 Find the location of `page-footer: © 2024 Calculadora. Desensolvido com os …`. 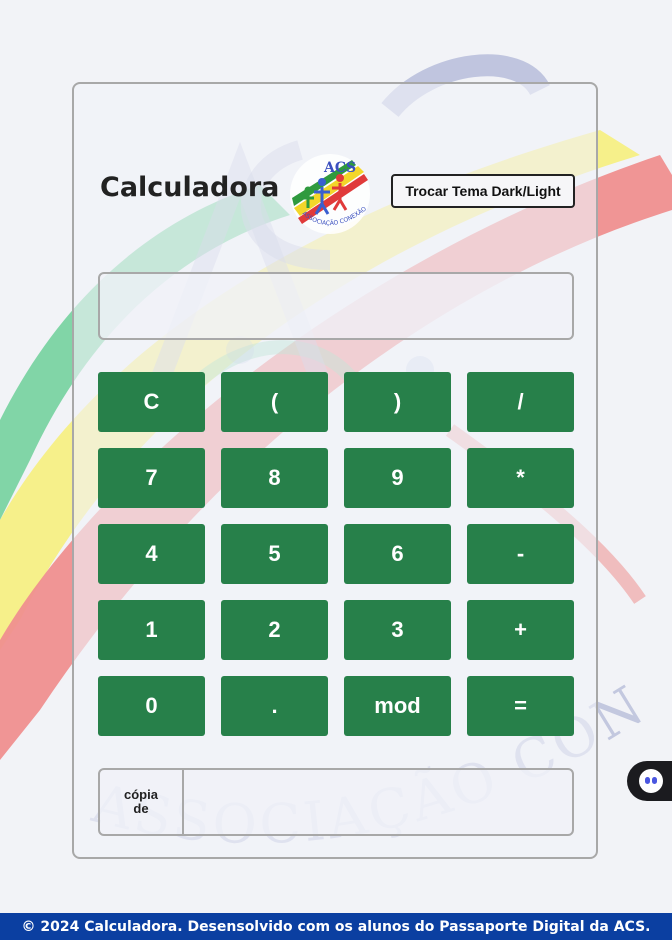

page-footer: © 2024 Calculadora. Desensolvido com os … is located at coordinates (336, 926).